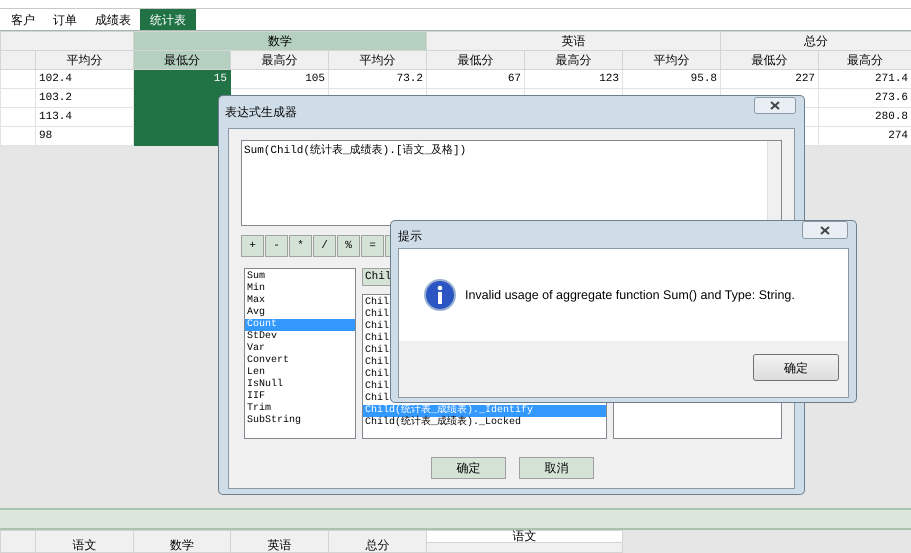 The image size is (911, 553). What do you see at coordinates (300, 385) in the screenshot?
I see `list-item: IsNull` at bounding box center [300, 385].